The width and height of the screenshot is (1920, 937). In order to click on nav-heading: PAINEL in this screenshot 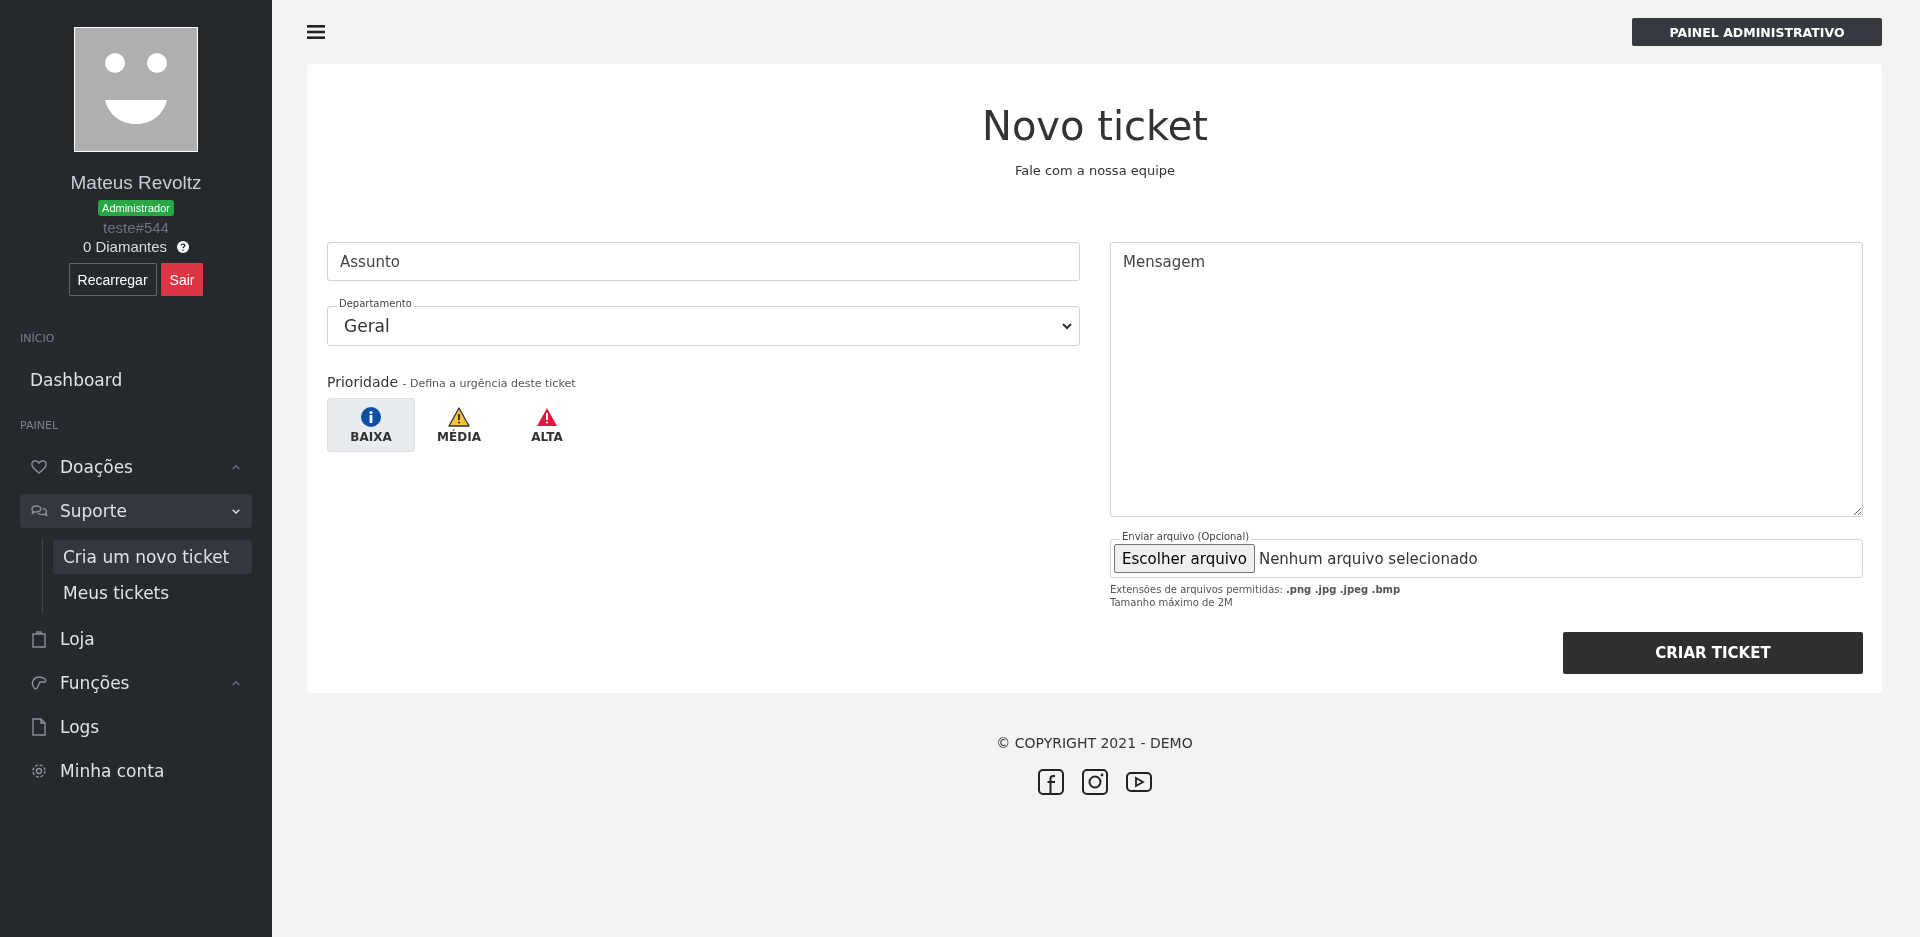, I will do `click(39, 426)`.